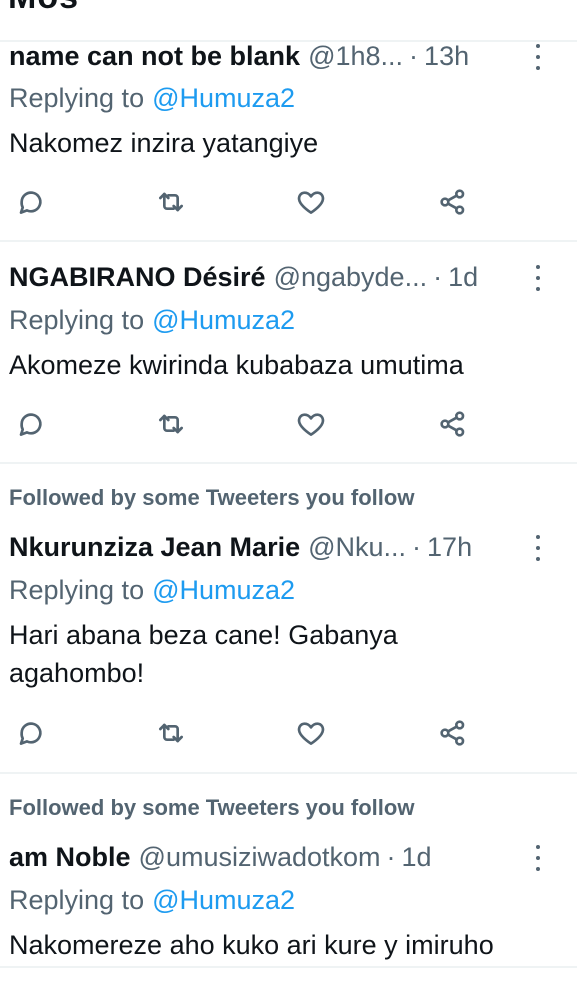  I want to click on tweet-header: Nkurunziza Jean Marie @Nku... · 17h, so click(268, 547).